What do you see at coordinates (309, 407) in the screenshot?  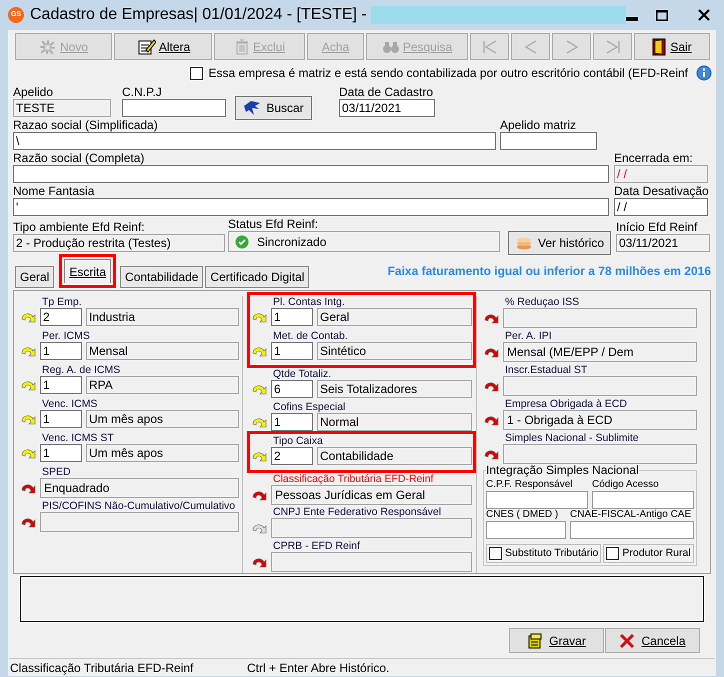 I see `field-label: Cofins Especial` at bounding box center [309, 407].